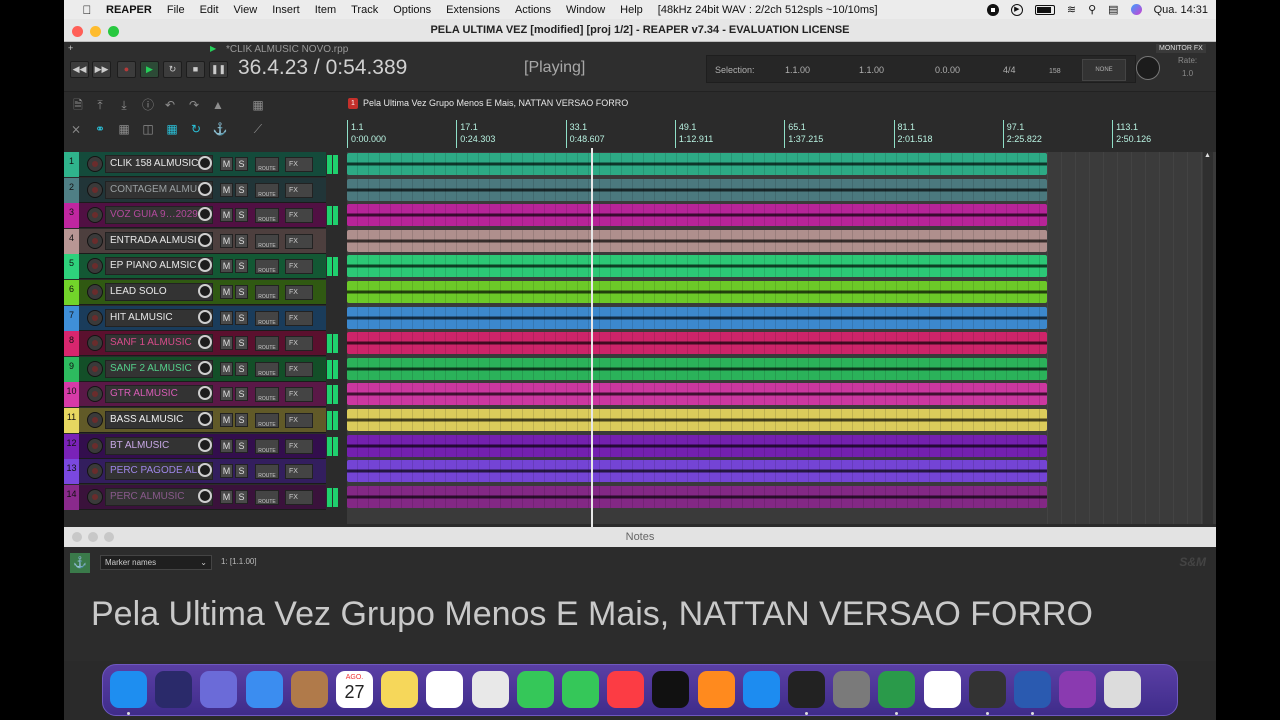 This screenshot has width=1280, height=720. Describe the element at coordinates (148, 129) in the screenshot. I see `snap-icon: ◫` at that location.